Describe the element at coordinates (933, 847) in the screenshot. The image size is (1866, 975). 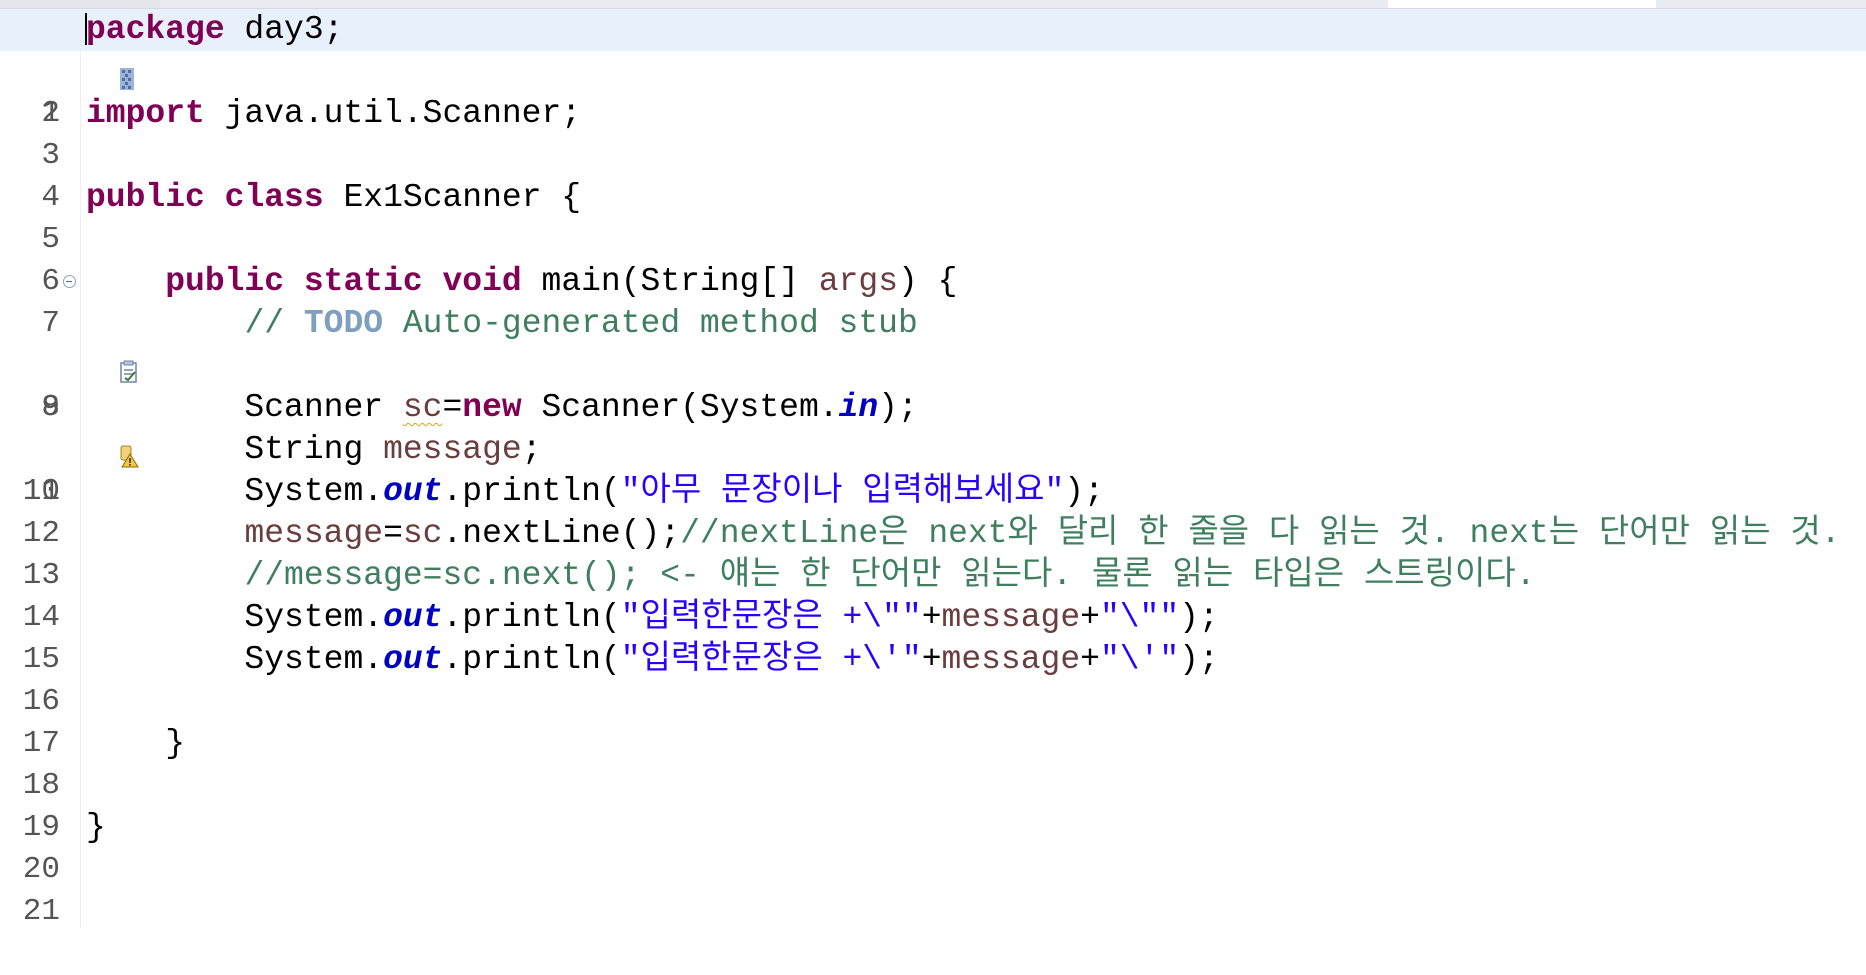
I see `code-line: 20 }` at that location.